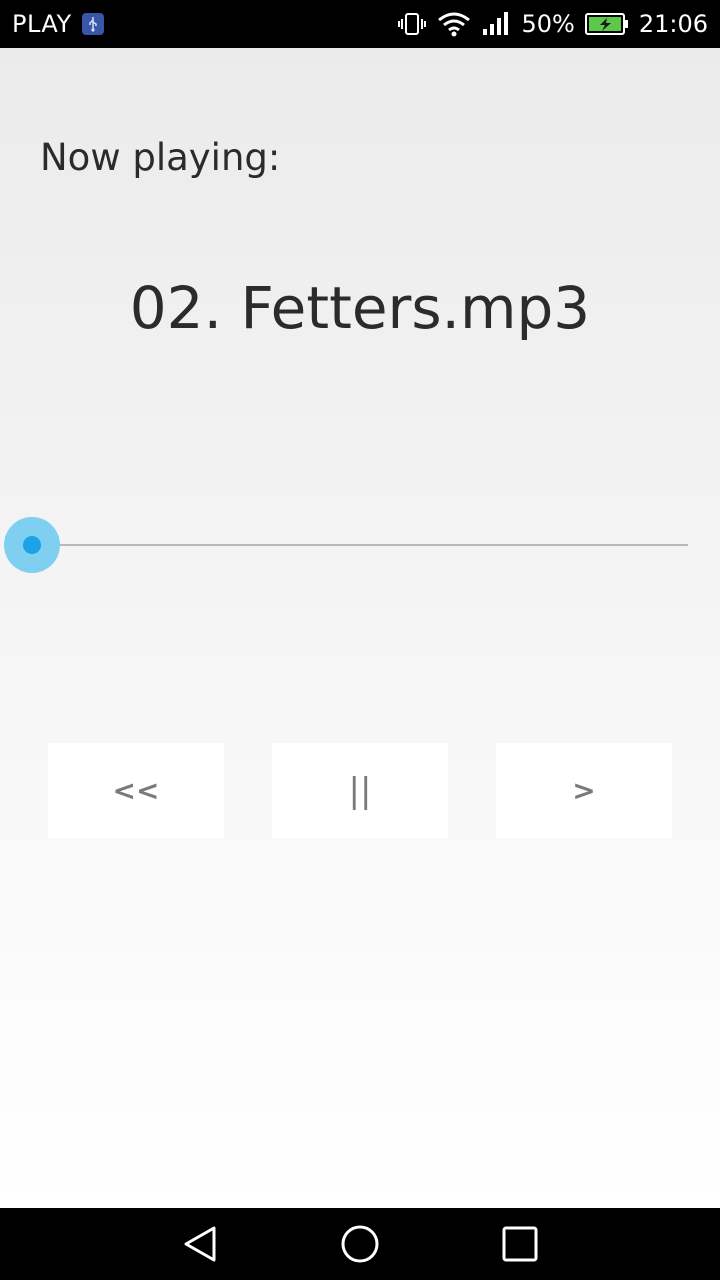 The height and width of the screenshot is (1280, 720). Describe the element at coordinates (673, 24) in the screenshot. I see `clock: 21:06` at that location.